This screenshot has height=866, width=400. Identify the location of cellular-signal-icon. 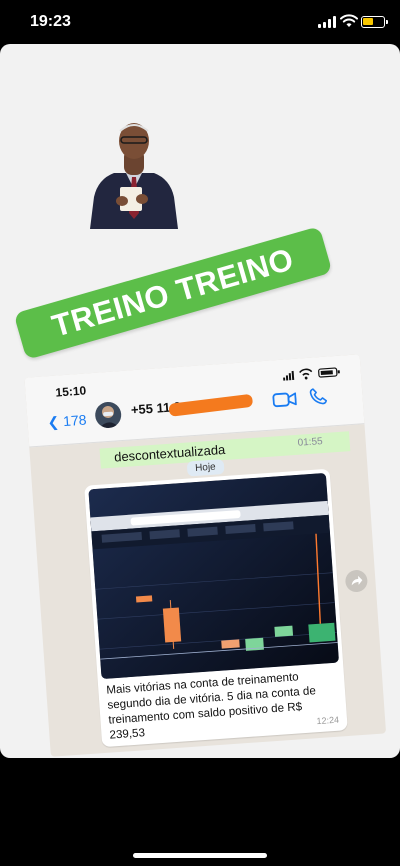
(327, 22).